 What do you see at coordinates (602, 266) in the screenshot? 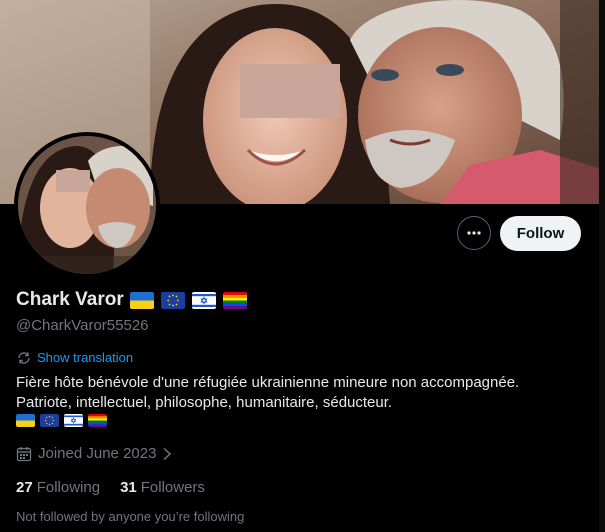
I see `scrollbar` at bounding box center [602, 266].